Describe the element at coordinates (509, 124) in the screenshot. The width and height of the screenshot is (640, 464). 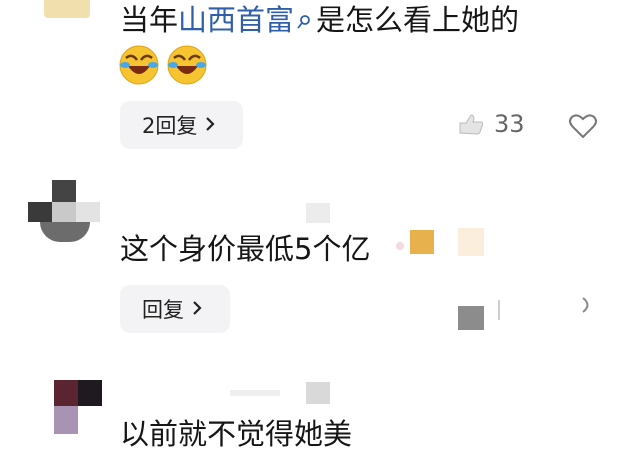
I see `like-count: 33` at that location.